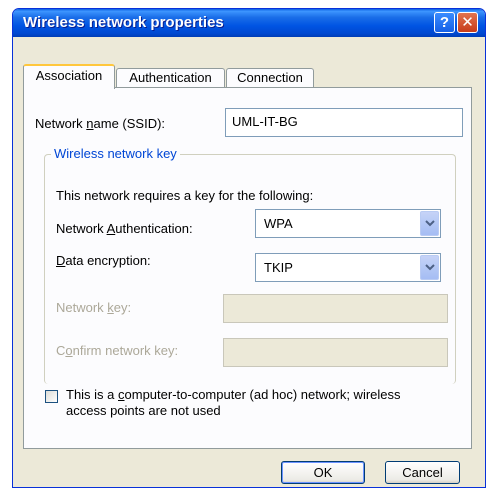 The width and height of the screenshot is (486, 495). I want to click on confirm-network-key-label: Confirm network key:, so click(117, 350).